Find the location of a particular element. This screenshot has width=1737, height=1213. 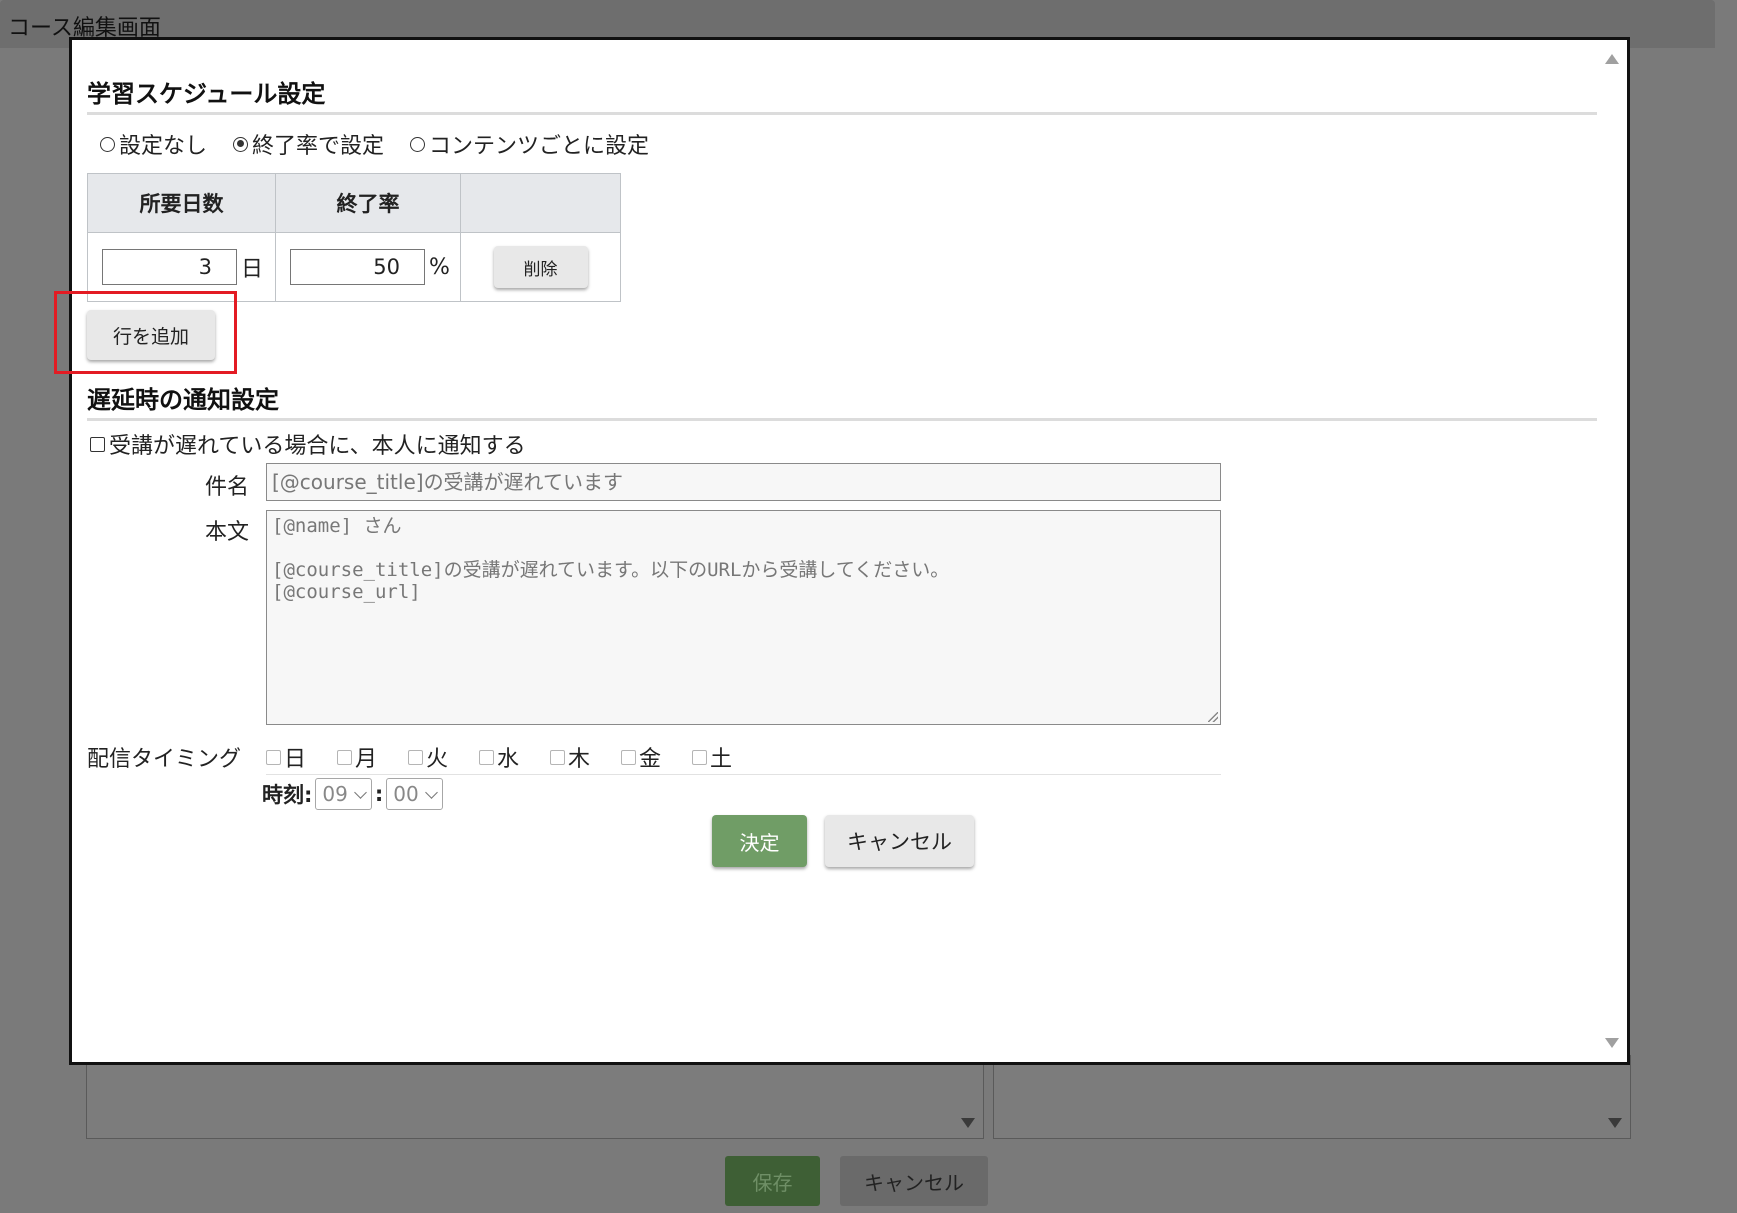

hour-select: 09 is located at coordinates (343, 794).